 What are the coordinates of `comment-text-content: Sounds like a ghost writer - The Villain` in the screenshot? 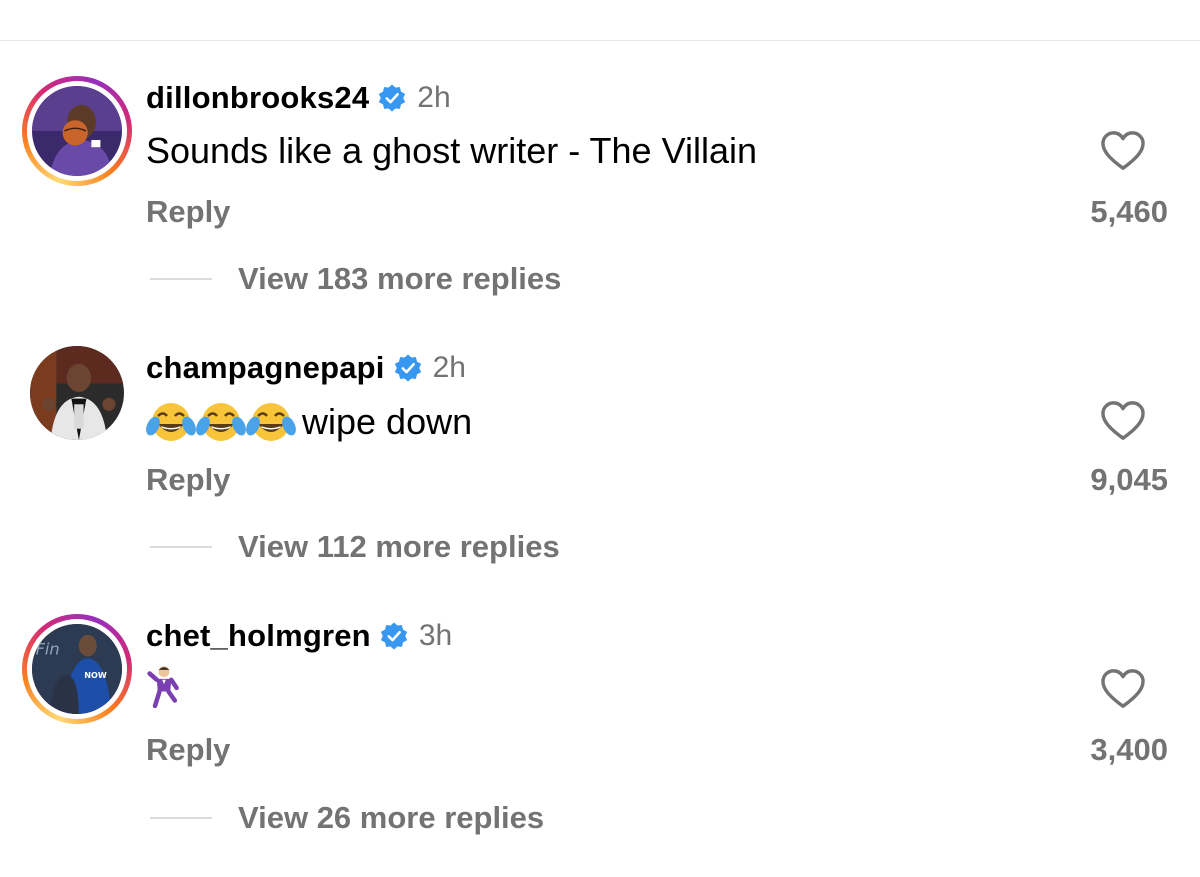 It's located at (451, 150).